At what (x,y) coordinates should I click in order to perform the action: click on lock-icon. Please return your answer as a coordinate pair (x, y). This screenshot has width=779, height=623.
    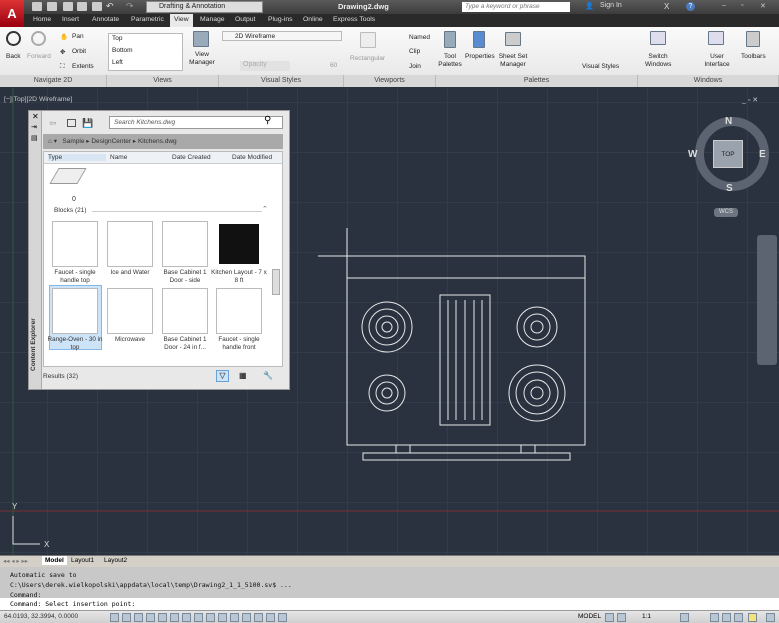
    Looking at the image, I should click on (726, 617).